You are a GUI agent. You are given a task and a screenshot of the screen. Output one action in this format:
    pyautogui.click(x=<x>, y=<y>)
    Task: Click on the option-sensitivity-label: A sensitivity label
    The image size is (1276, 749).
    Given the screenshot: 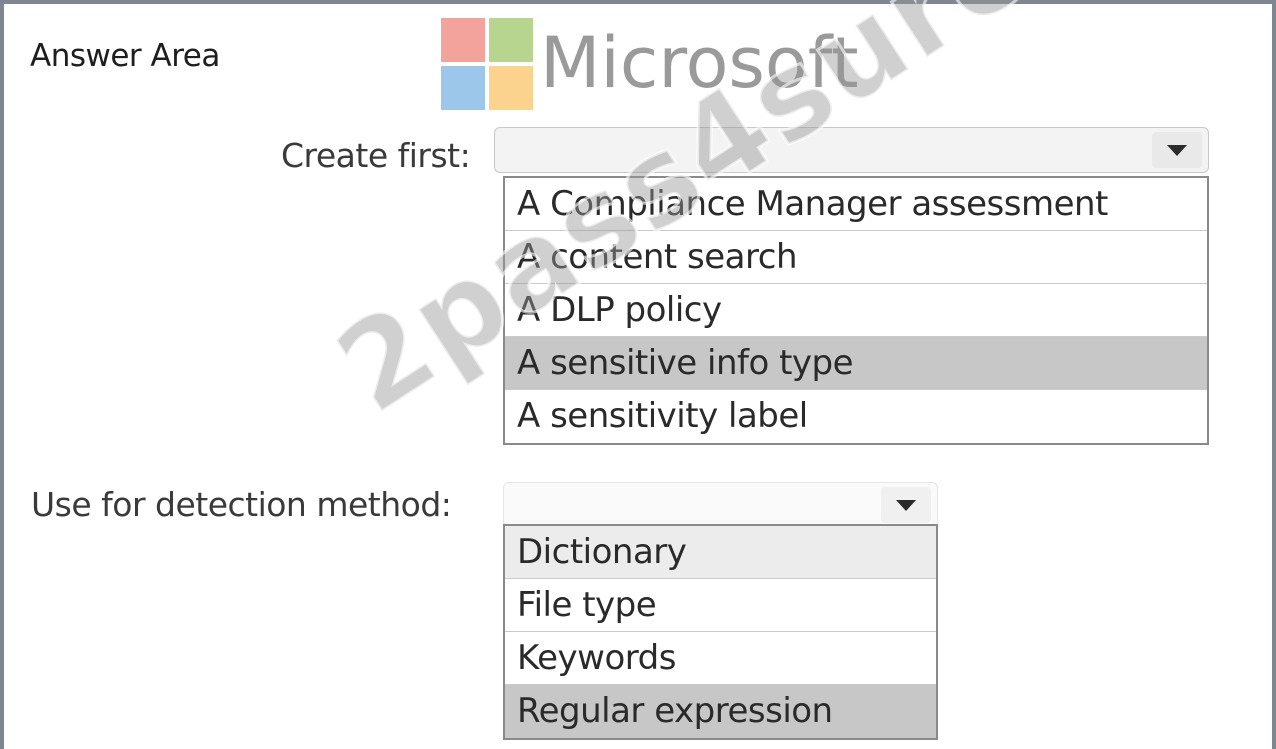 What is the action you would take?
    pyautogui.click(x=856, y=416)
    